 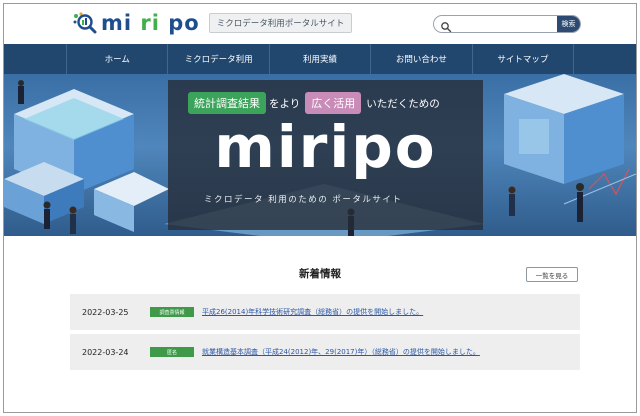 I want to click on nav-item-sitemap: サイトマップ, so click(x=523, y=59).